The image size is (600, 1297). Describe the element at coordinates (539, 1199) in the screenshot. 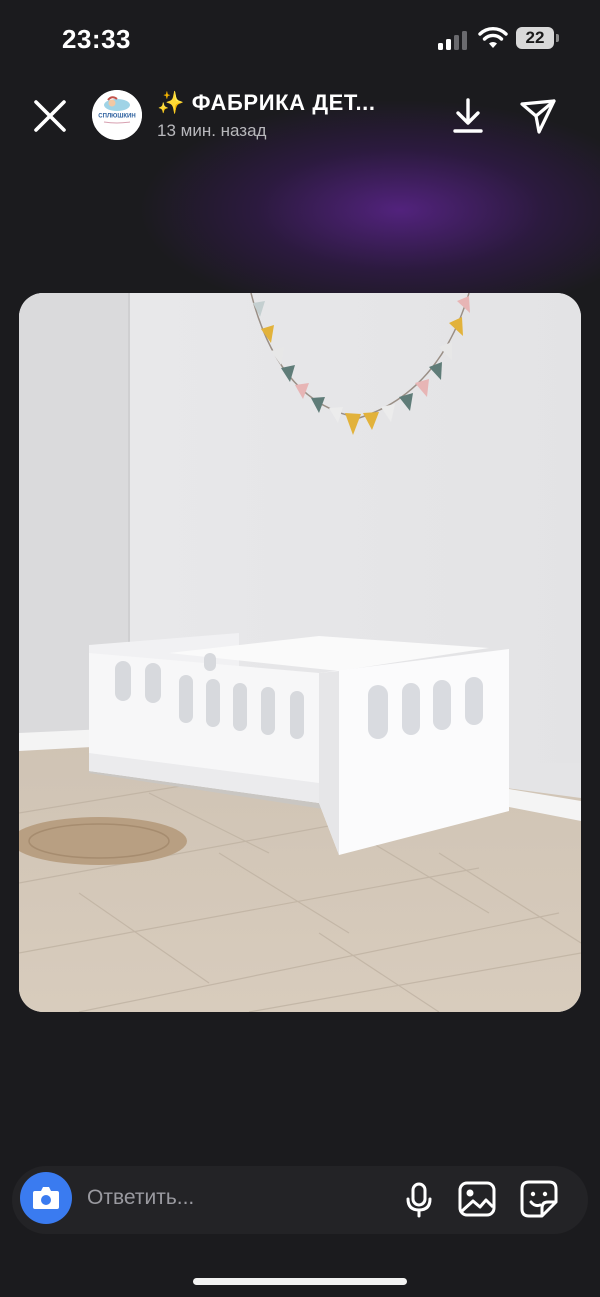

I see `sticker-icon` at that location.